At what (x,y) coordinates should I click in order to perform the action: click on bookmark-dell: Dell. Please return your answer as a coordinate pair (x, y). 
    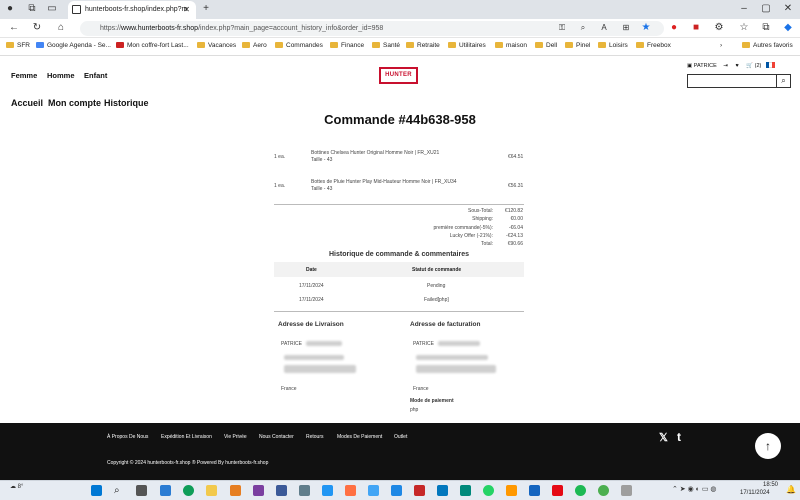
    Looking at the image, I should click on (546, 45).